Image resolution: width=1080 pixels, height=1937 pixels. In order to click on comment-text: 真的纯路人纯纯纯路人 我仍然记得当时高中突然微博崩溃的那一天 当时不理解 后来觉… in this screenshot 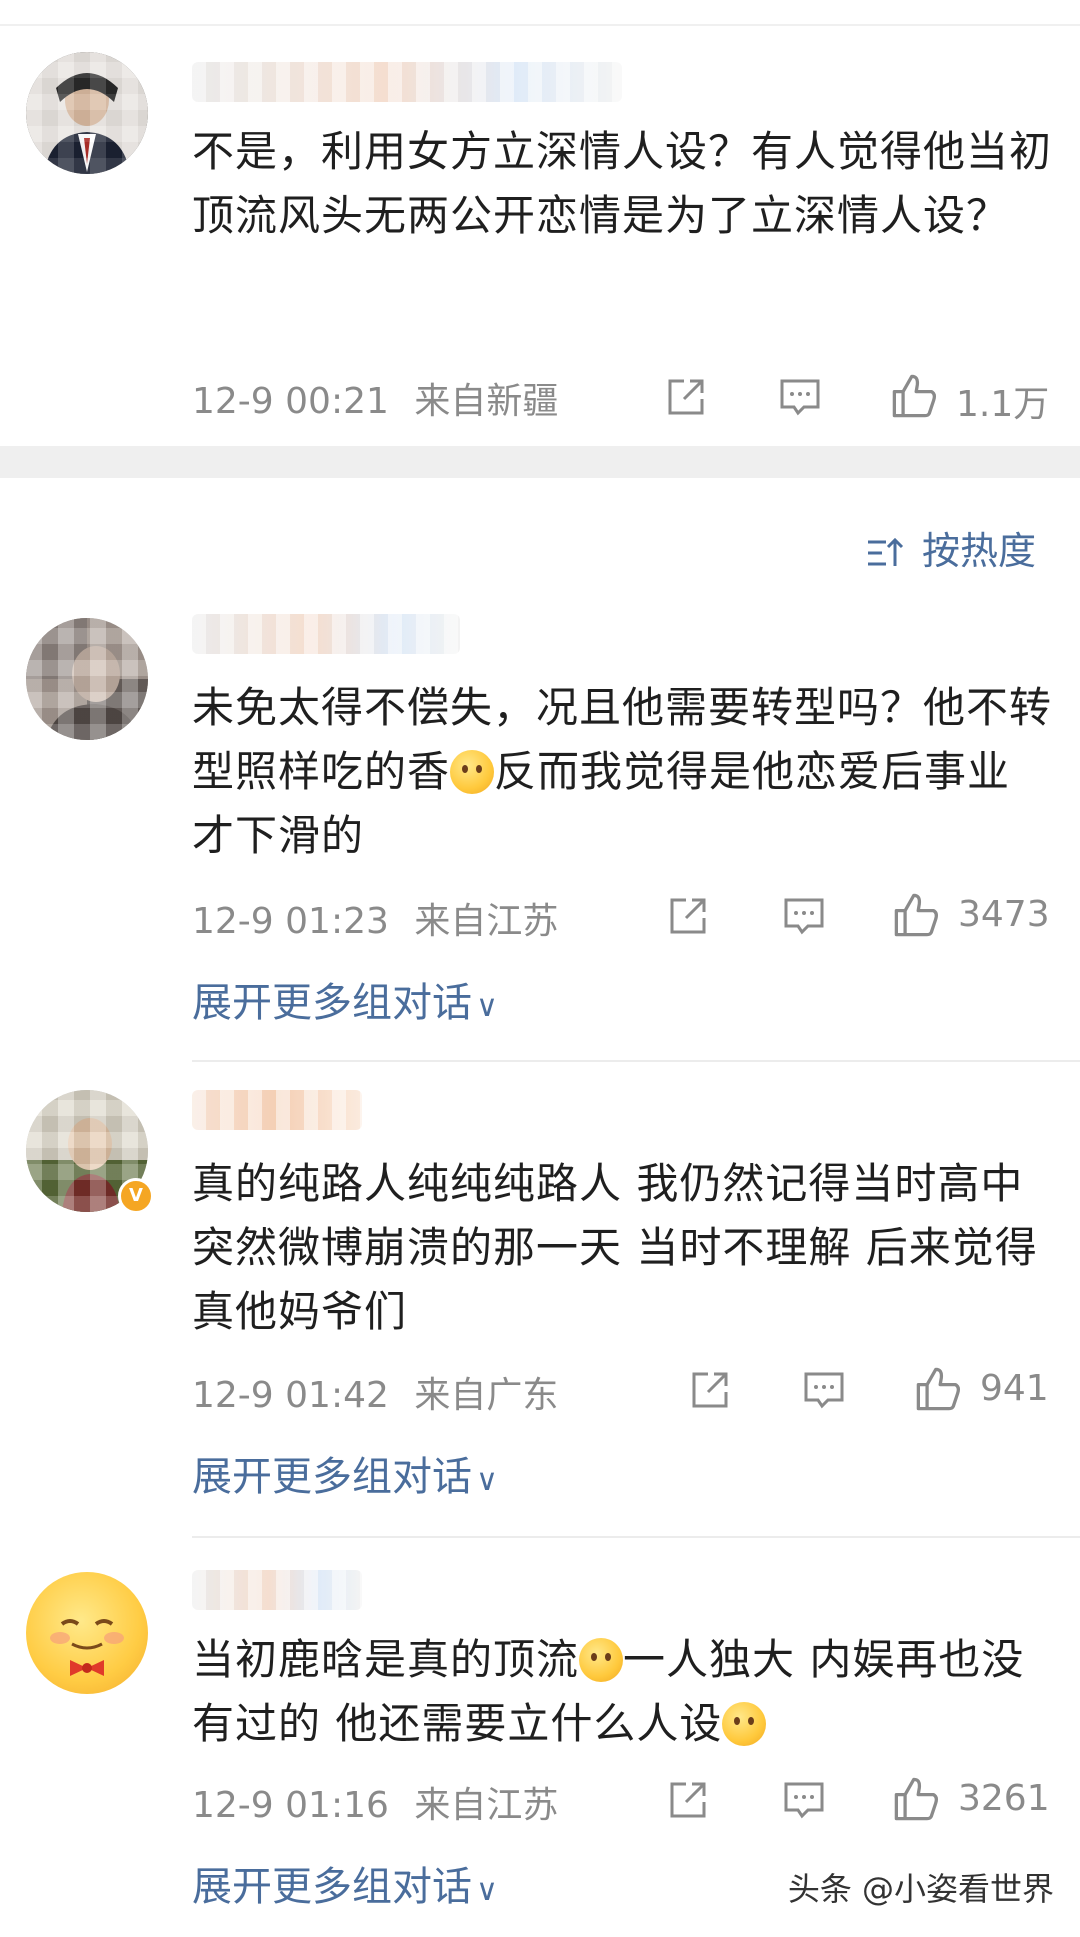, I will do `click(615, 1247)`.